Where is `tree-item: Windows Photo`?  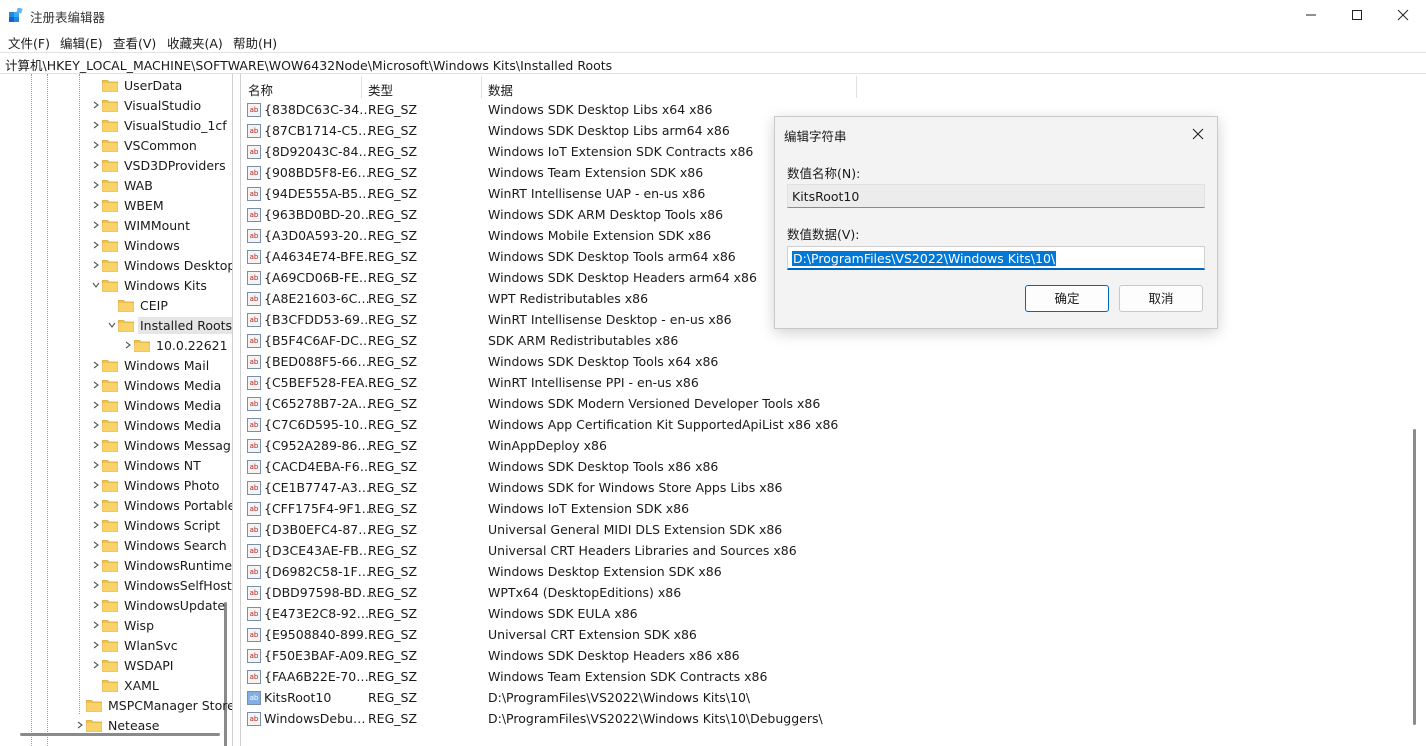 tree-item: Windows Photo is located at coordinates (155, 485).